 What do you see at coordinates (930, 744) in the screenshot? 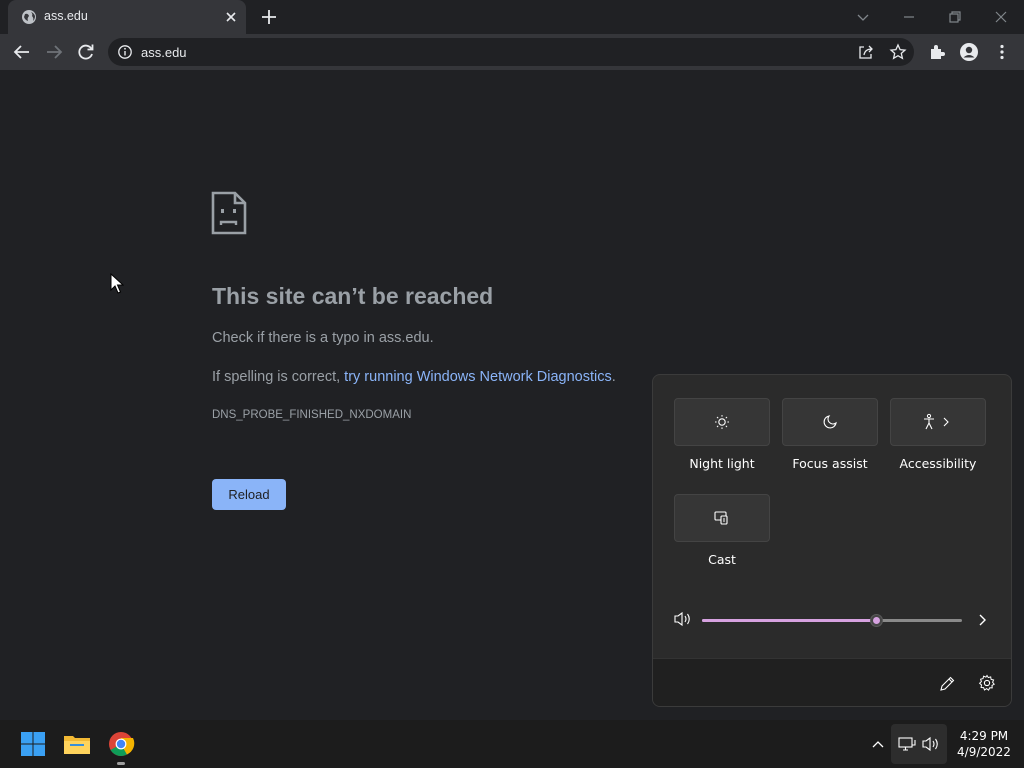
I see `volume-icon` at bounding box center [930, 744].